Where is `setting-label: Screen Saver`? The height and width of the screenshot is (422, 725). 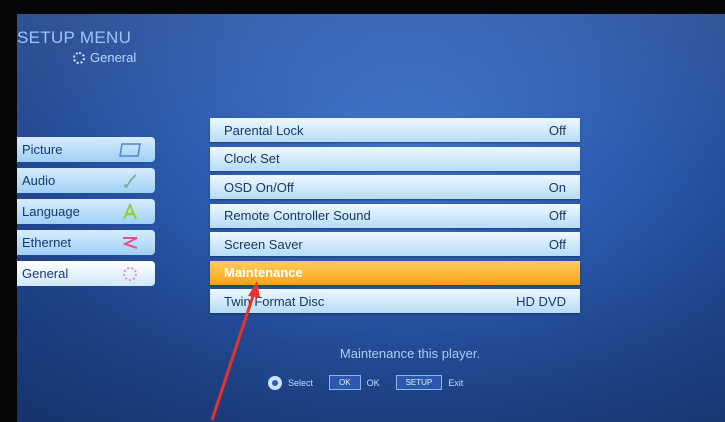
setting-label: Screen Saver is located at coordinates (263, 244).